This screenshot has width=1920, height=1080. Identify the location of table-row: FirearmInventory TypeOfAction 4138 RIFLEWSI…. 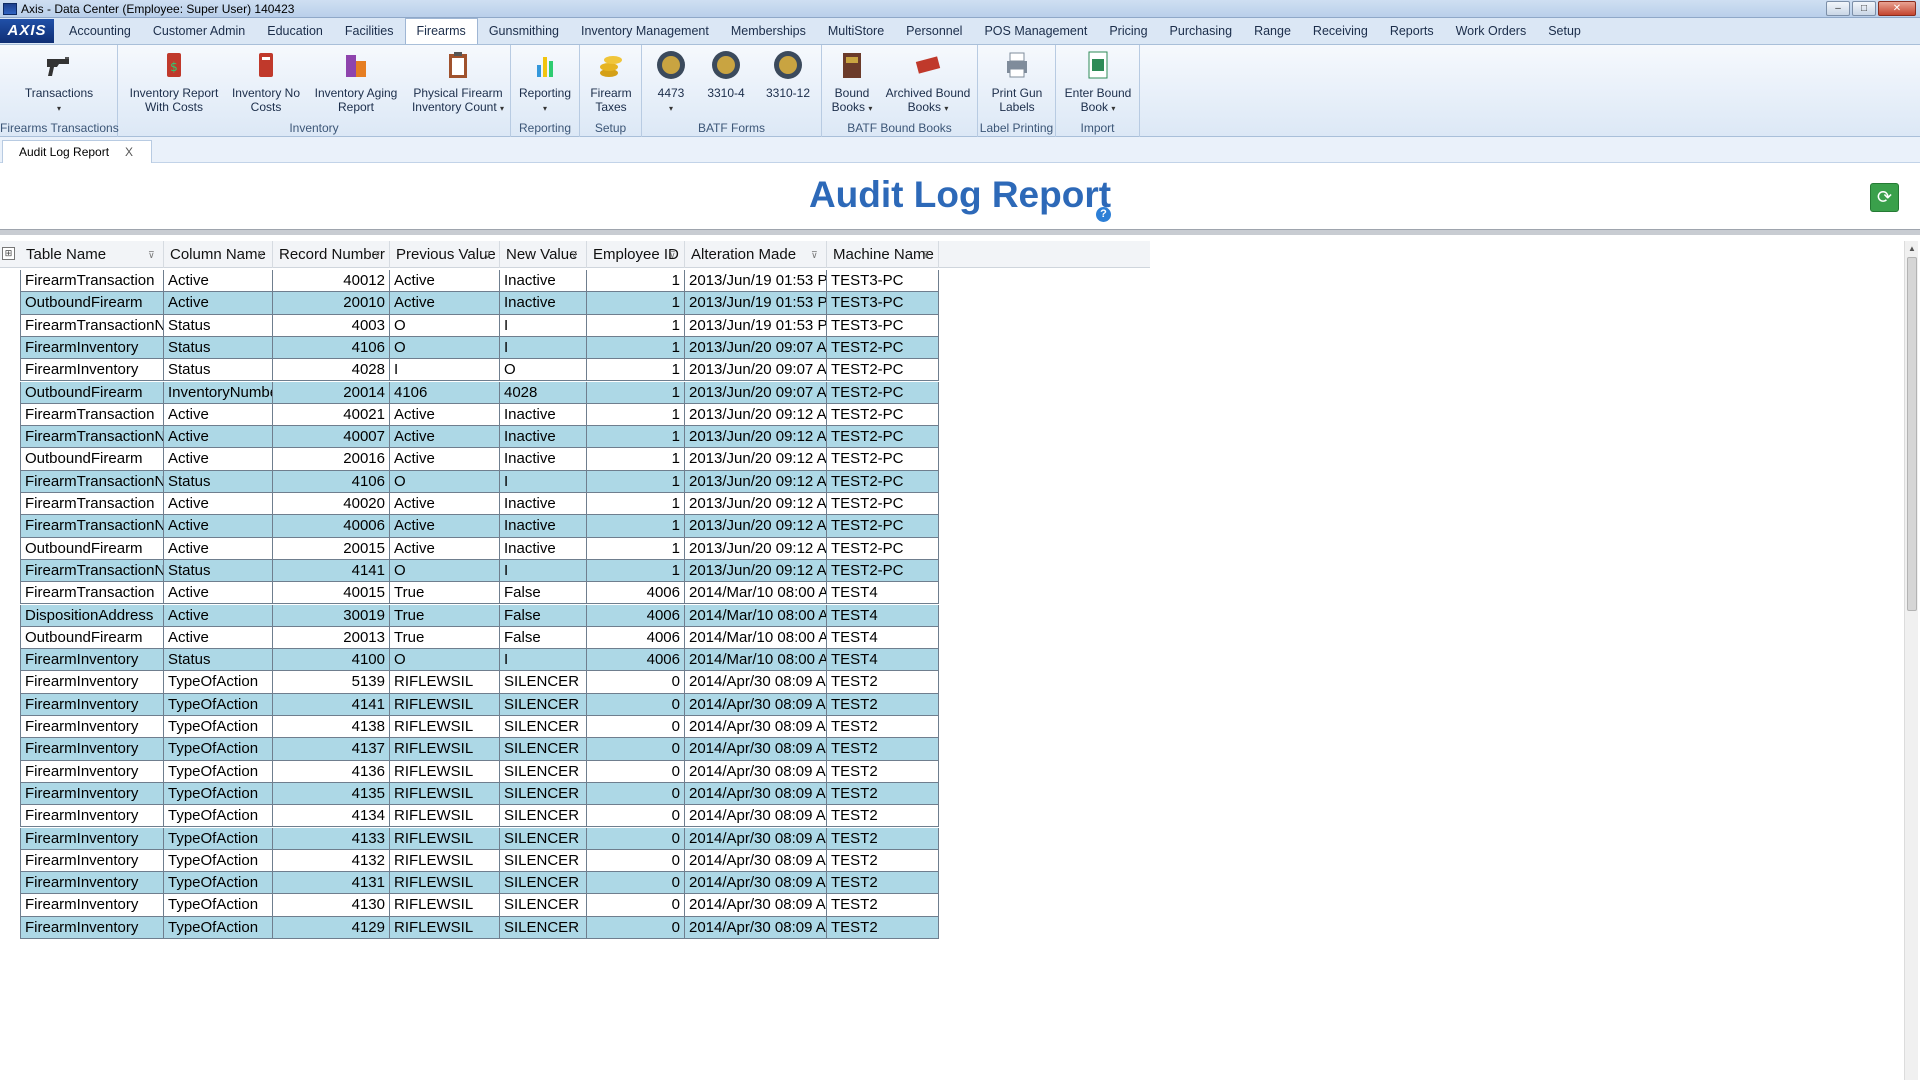
(585, 727).